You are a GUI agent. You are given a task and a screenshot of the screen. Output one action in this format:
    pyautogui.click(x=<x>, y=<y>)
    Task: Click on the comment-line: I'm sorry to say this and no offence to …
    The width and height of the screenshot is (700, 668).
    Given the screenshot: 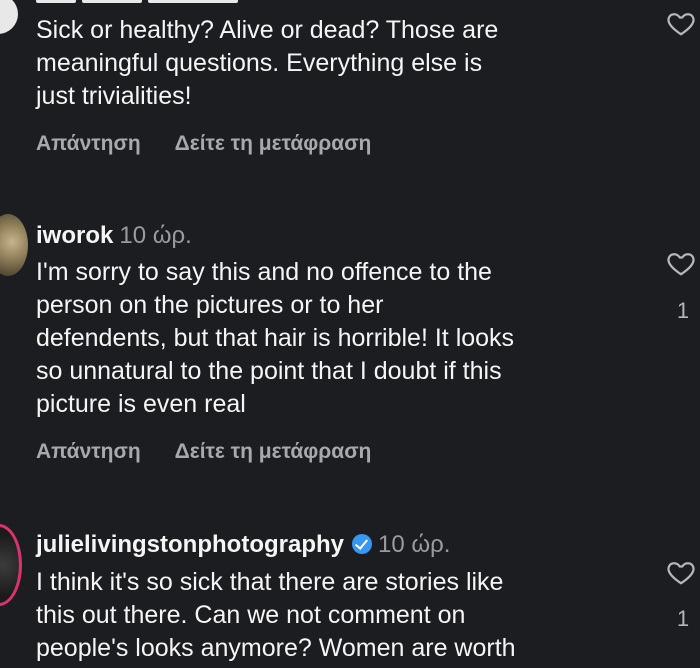 What is the action you would take?
    pyautogui.click(x=264, y=272)
    